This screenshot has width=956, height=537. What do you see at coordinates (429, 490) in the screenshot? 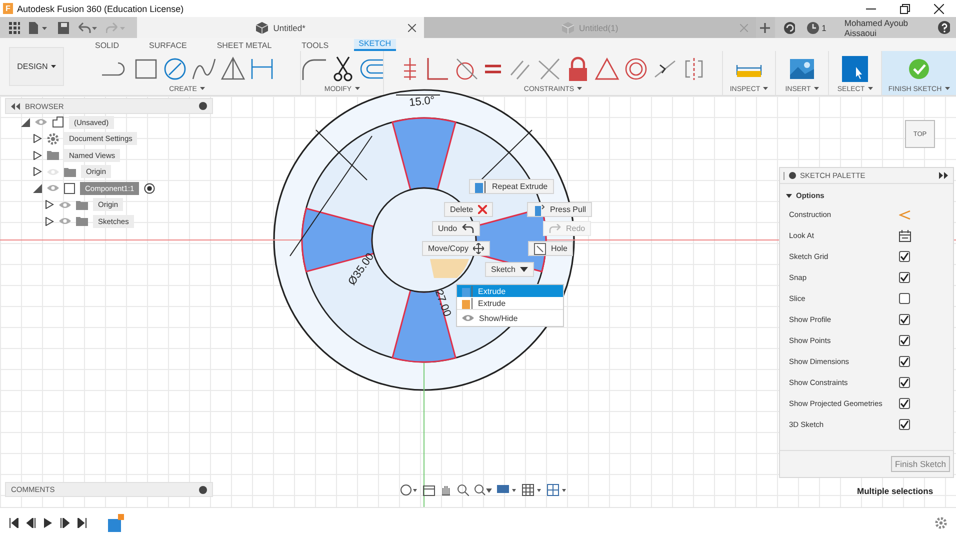
I see `look-at-icon` at bounding box center [429, 490].